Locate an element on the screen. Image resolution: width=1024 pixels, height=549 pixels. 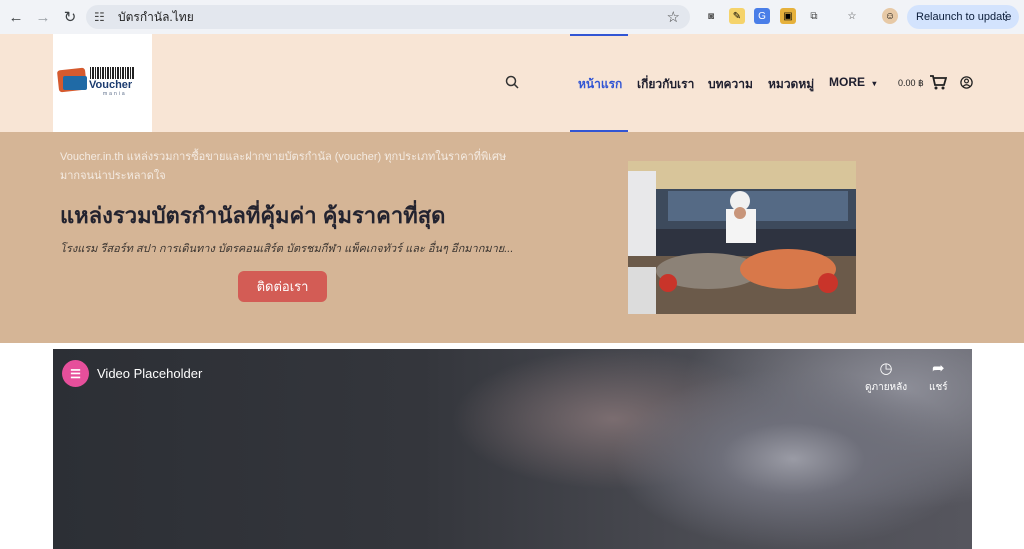
nav-item-categories: หมวดหมู่ is located at coordinates (791, 84).